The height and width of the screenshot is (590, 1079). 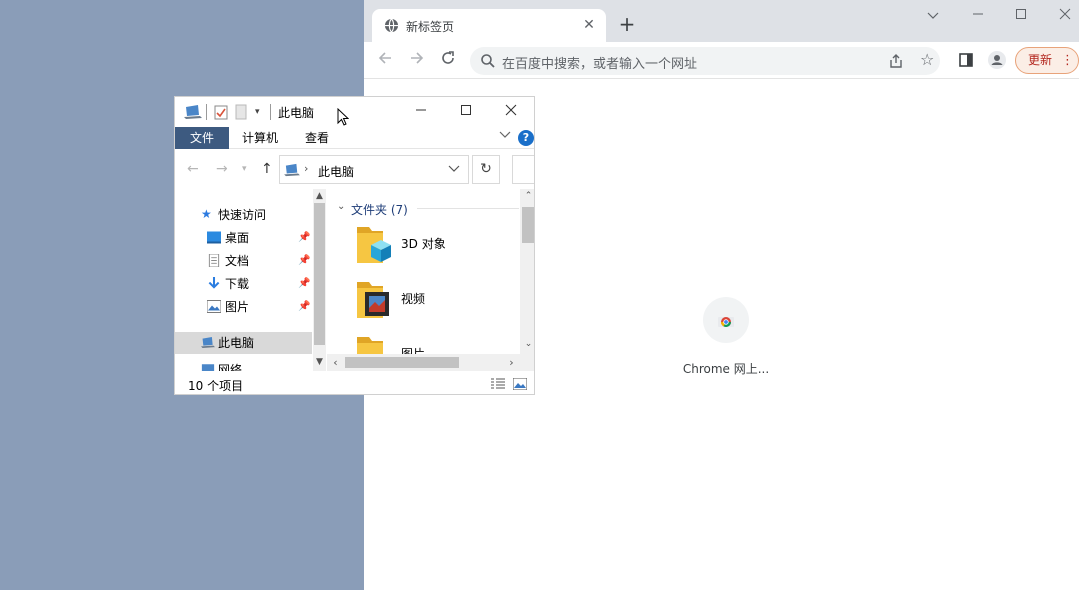 I want to click on navigation-scrollbar: ▲ ▼, so click(x=319, y=280).